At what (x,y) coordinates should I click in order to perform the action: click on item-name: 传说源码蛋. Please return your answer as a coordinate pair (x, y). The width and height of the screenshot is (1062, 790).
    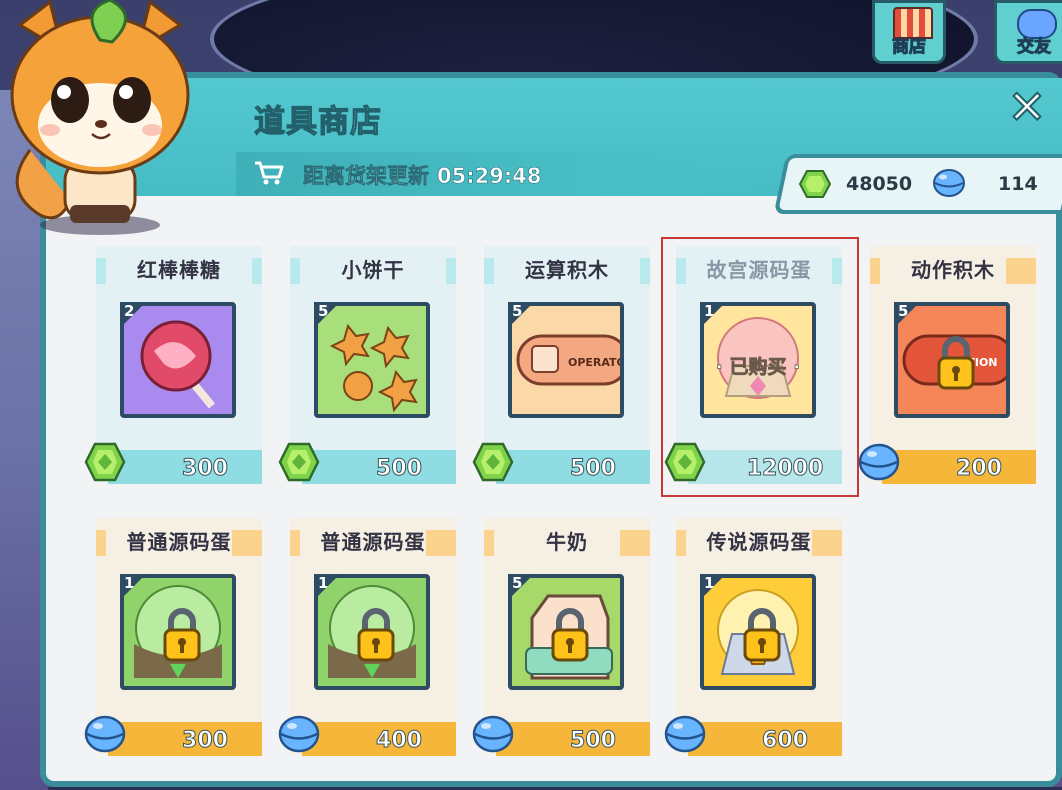
    Looking at the image, I should click on (759, 542).